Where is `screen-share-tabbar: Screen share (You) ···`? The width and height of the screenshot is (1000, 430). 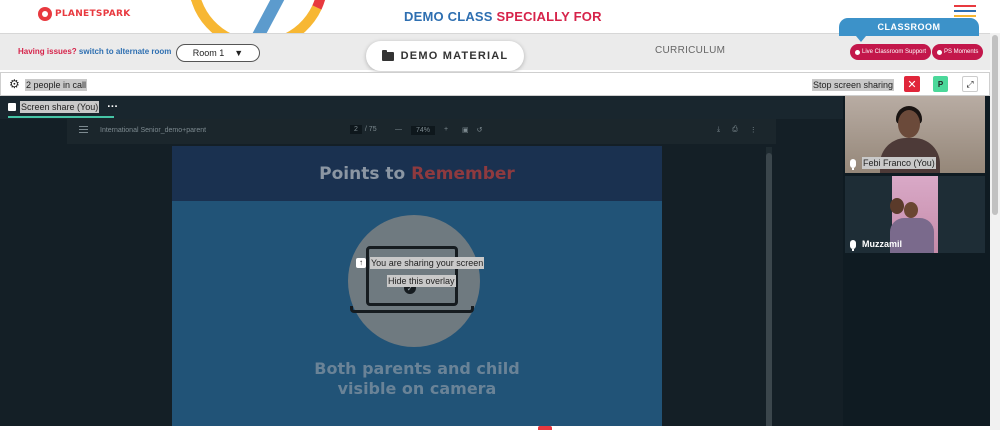 screen-share-tabbar: Screen share (You) ··· is located at coordinates (421, 107).